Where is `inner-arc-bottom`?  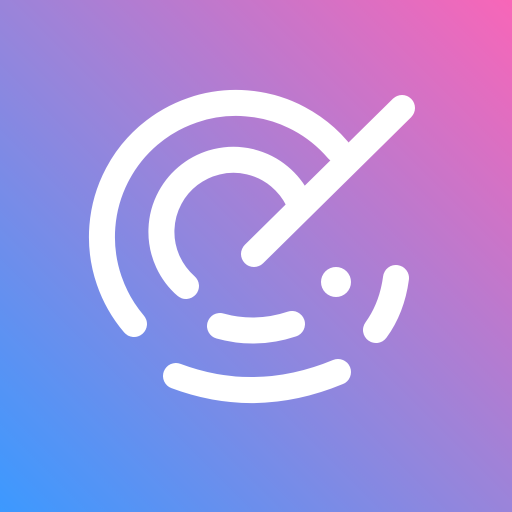 inner-arc-bottom is located at coordinates (256, 327).